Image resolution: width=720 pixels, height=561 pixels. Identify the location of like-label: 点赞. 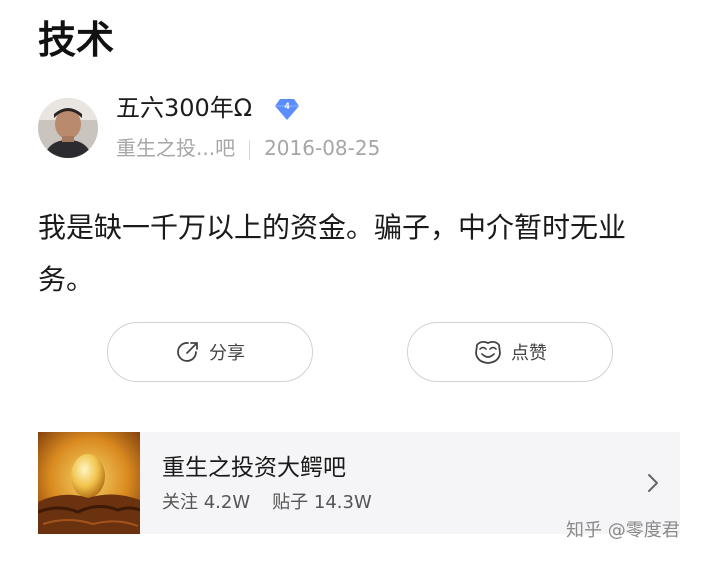
(529, 353).